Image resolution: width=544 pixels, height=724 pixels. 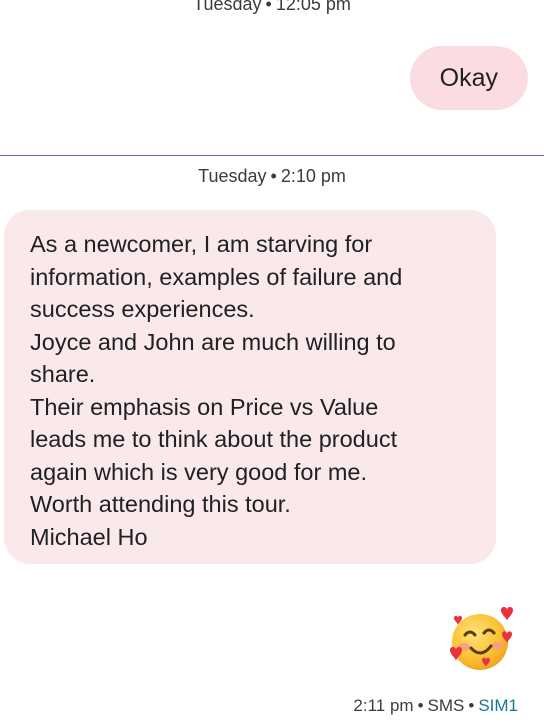 I want to click on message-line: again which is very good for me., so click(x=198, y=471).